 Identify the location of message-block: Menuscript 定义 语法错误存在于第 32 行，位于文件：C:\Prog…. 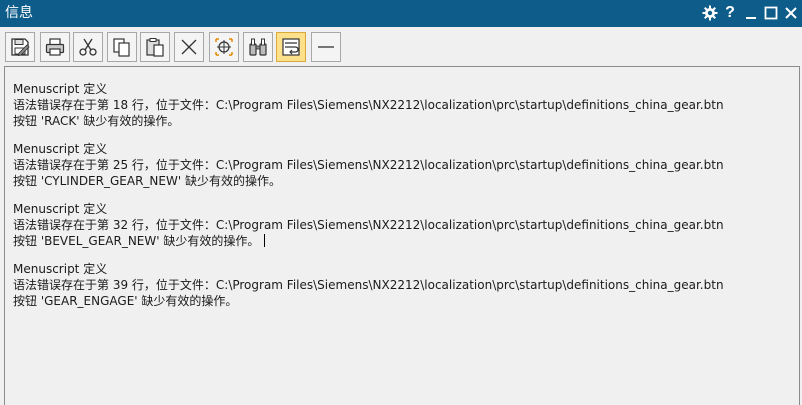
(368, 225).